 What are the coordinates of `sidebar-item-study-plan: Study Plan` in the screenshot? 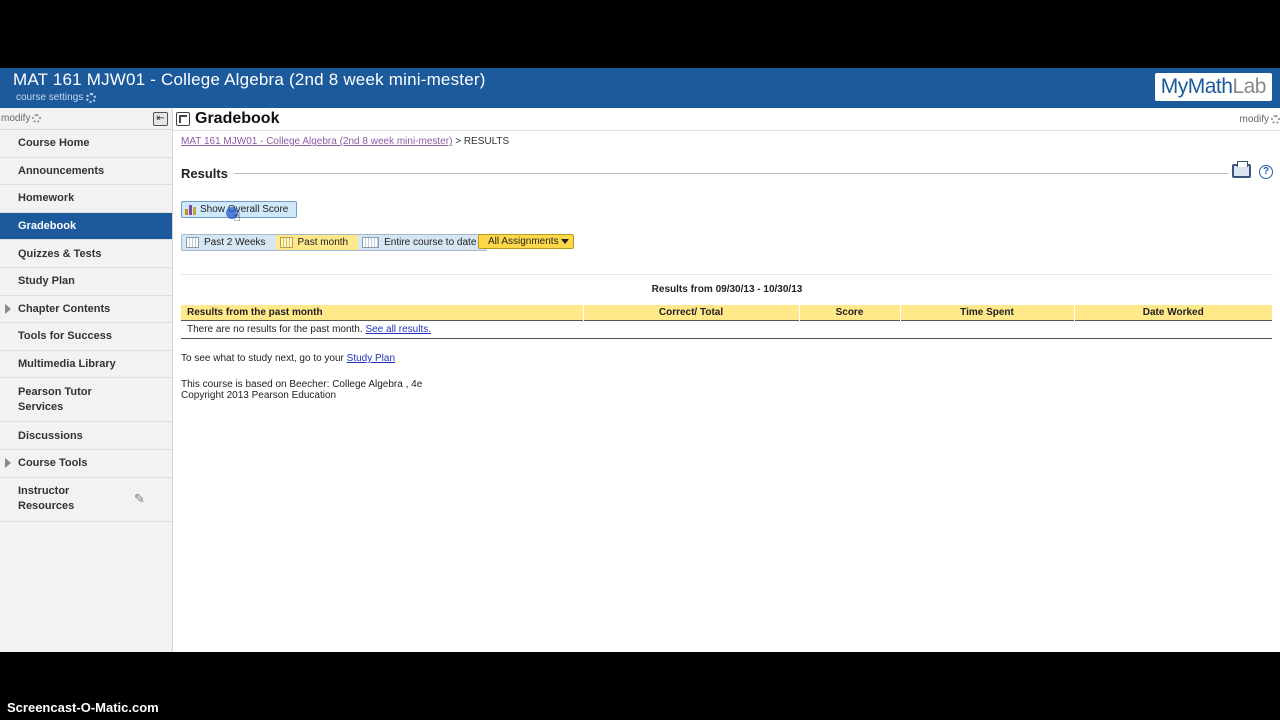 It's located at (86, 282).